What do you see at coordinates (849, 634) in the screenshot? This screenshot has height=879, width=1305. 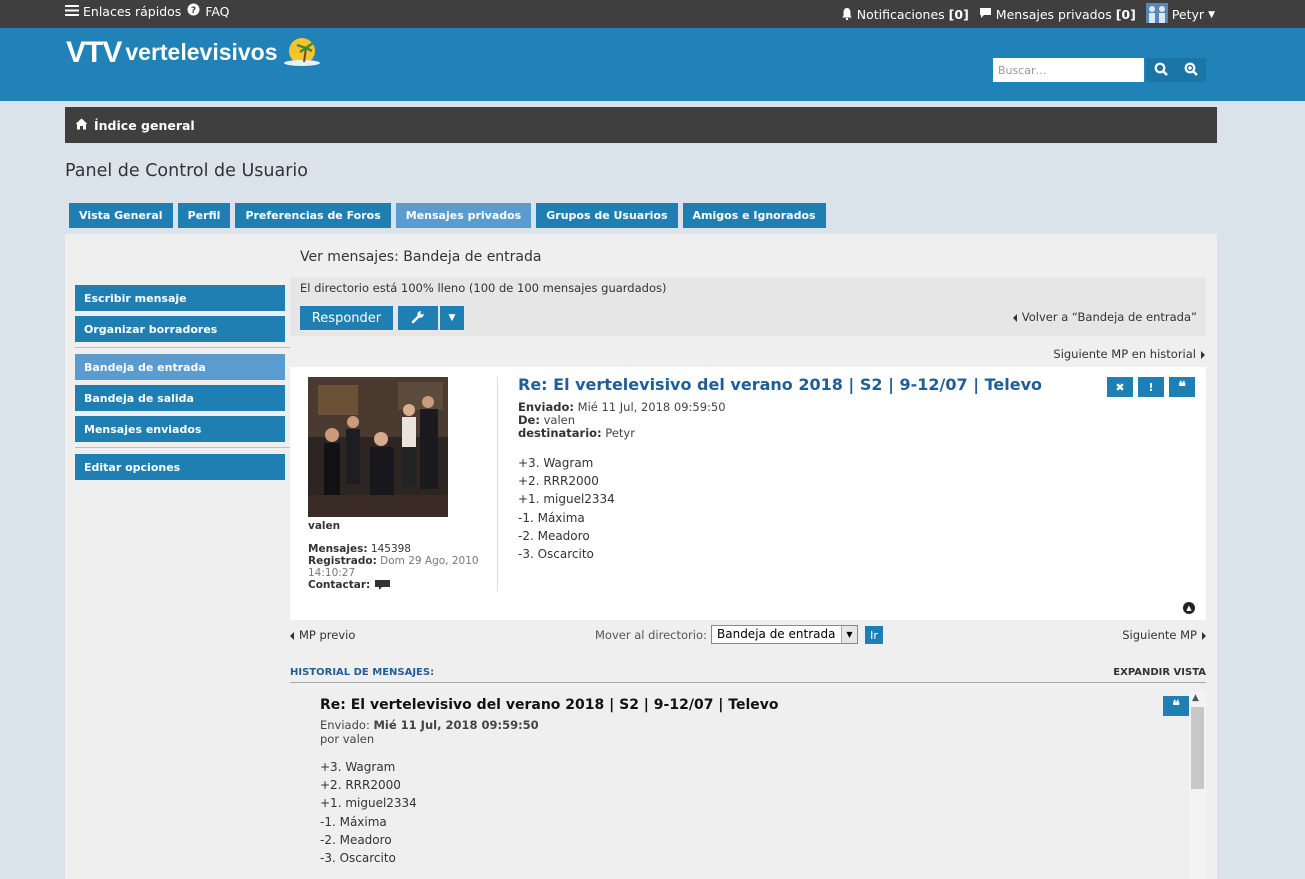 I see `chevron-down-icon: ▼` at bounding box center [849, 634].